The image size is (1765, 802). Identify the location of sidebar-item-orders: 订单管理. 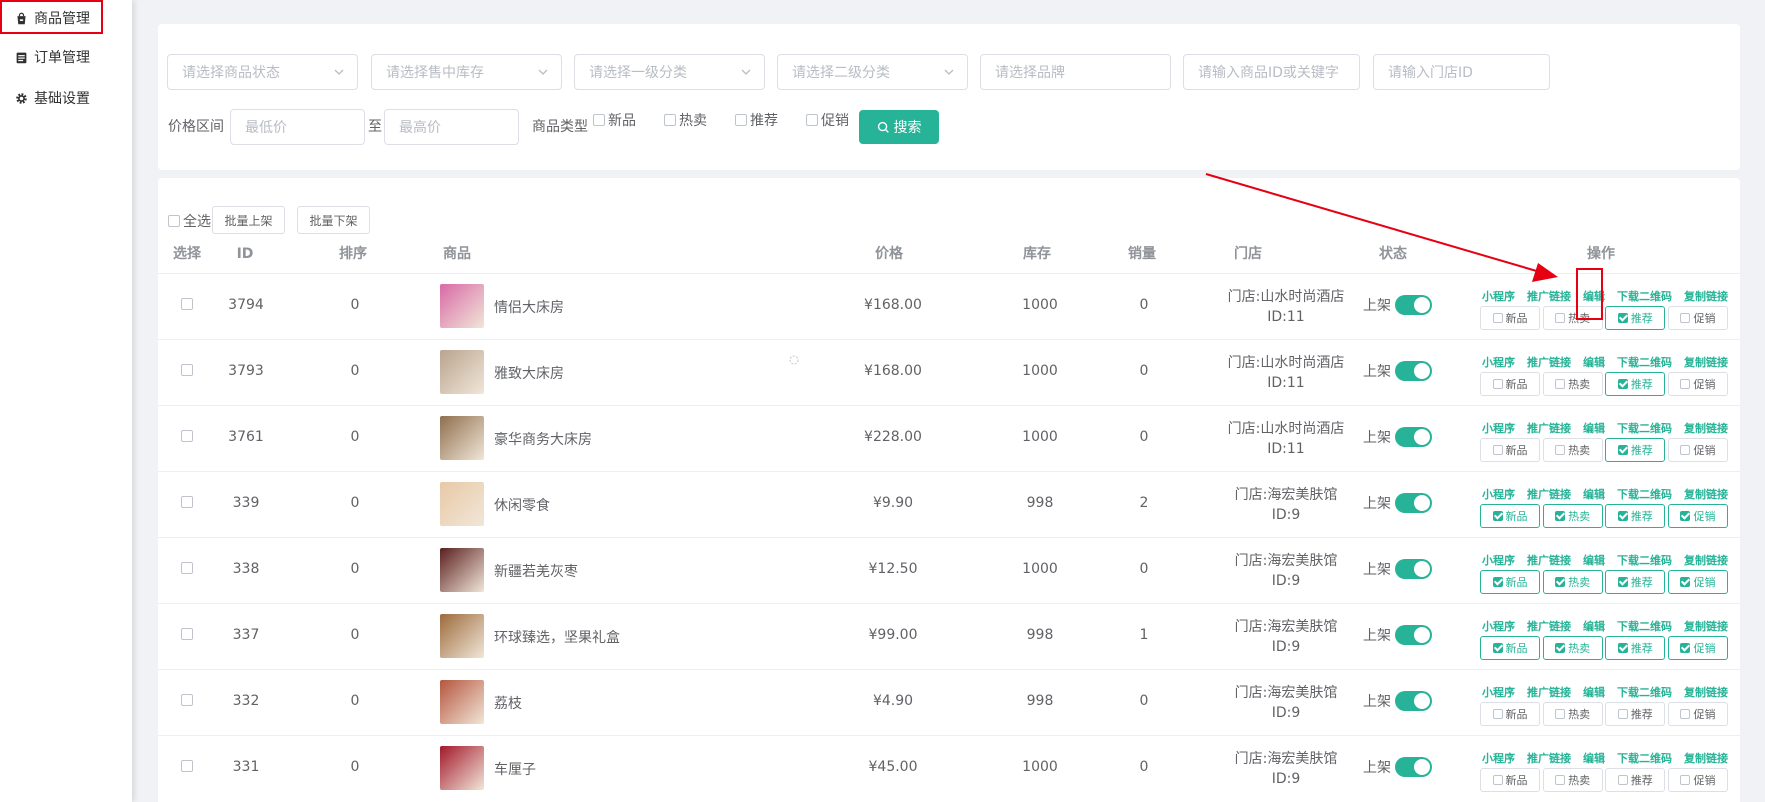
(45, 57).